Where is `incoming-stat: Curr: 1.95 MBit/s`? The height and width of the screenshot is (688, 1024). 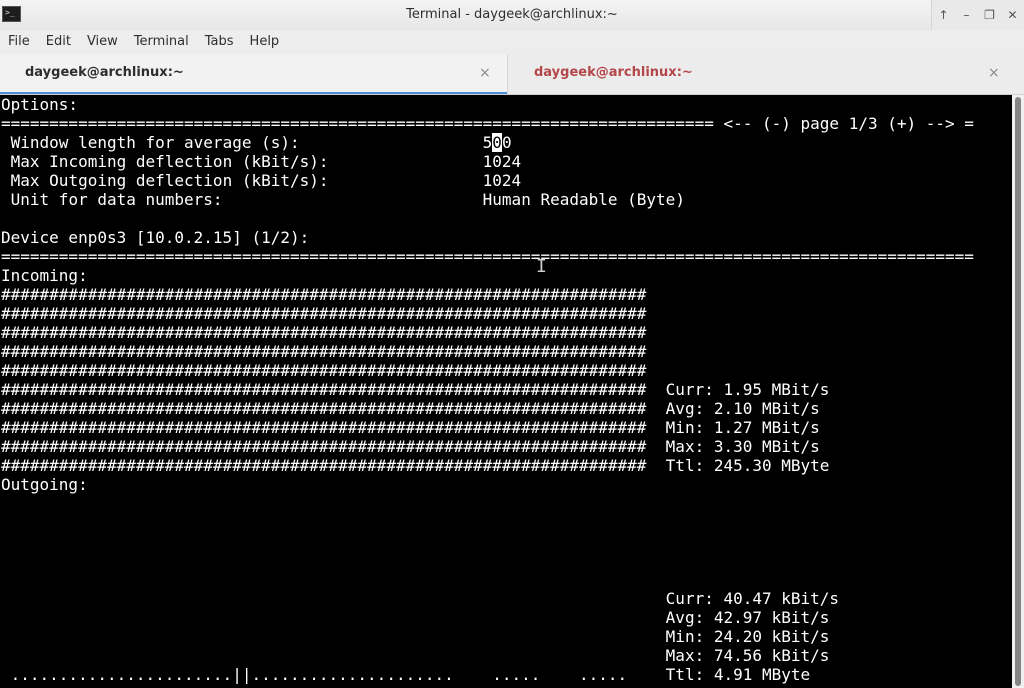
incoming-stat: Curr: 1.95 MBit/s is located at coordinates (747, 389).